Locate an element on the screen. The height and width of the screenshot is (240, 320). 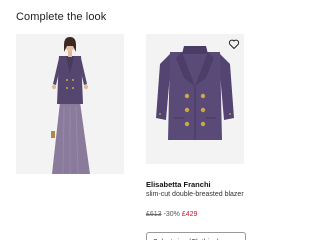
wishlist-button is located at coordinates (234, 43).